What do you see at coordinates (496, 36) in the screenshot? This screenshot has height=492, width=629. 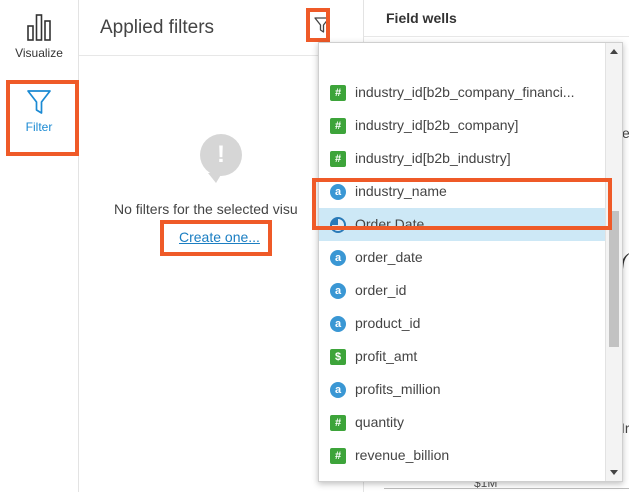 I see `field-wells-divider` at bounding box center [496, 36].